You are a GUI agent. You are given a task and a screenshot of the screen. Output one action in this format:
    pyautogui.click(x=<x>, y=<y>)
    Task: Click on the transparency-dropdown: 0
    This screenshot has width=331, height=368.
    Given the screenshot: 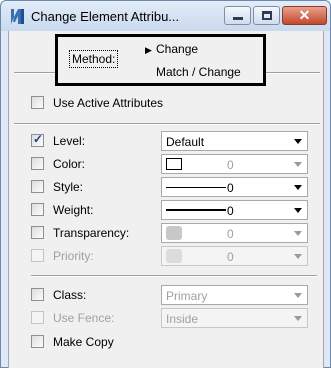 What is the action you would take?
    pyautogui.click(x=234, y=233)
    